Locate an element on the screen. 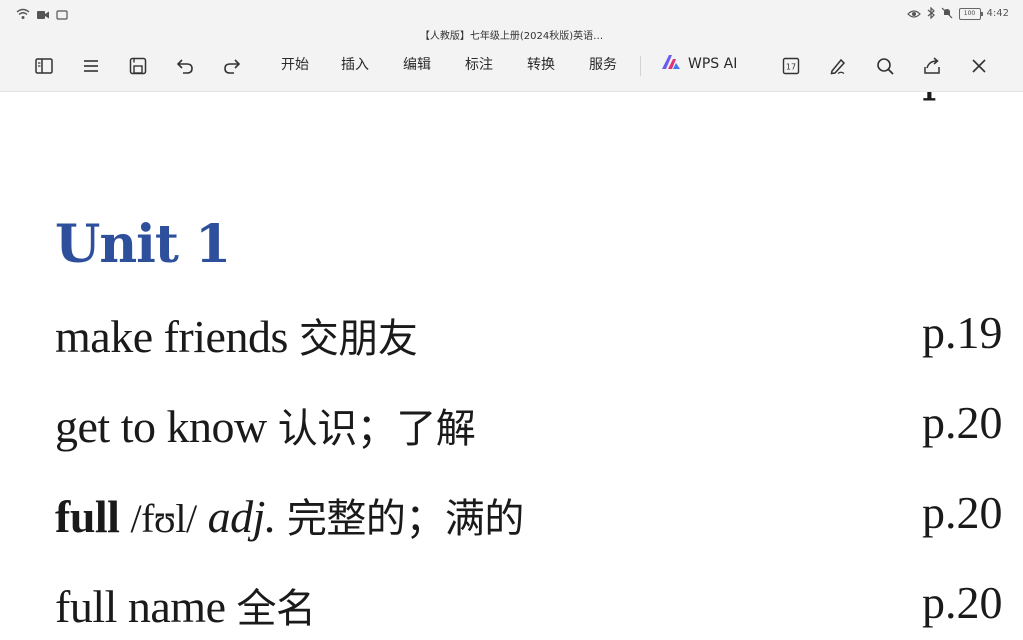 This screenshot has height=640, width=1023. status-right: 100 4:42 is located at coordinates (957, 13).